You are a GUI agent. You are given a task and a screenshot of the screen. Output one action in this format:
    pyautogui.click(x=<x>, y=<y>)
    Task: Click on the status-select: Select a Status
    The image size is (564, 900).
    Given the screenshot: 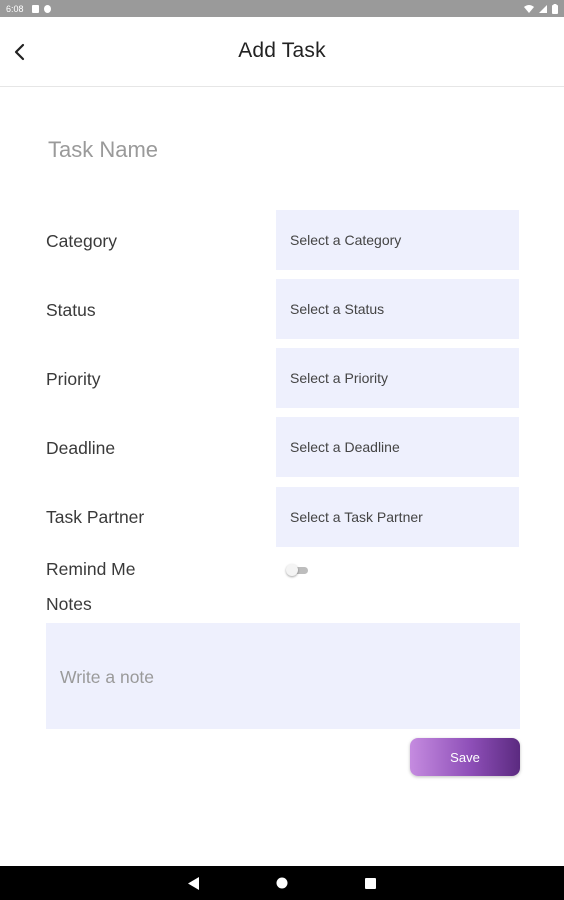 What is the action you would take?
    pyautogui.click(x=397, y=309)
    